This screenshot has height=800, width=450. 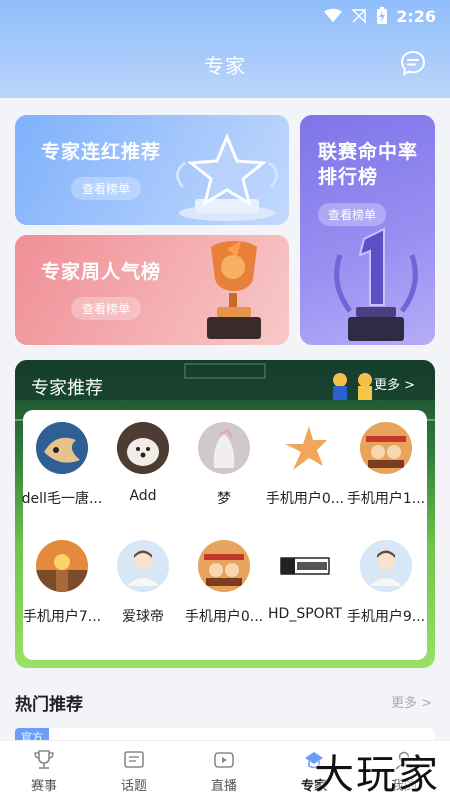 I want to click on weekly-card-title: 专家周人气榜, so click(x=101, y=272).